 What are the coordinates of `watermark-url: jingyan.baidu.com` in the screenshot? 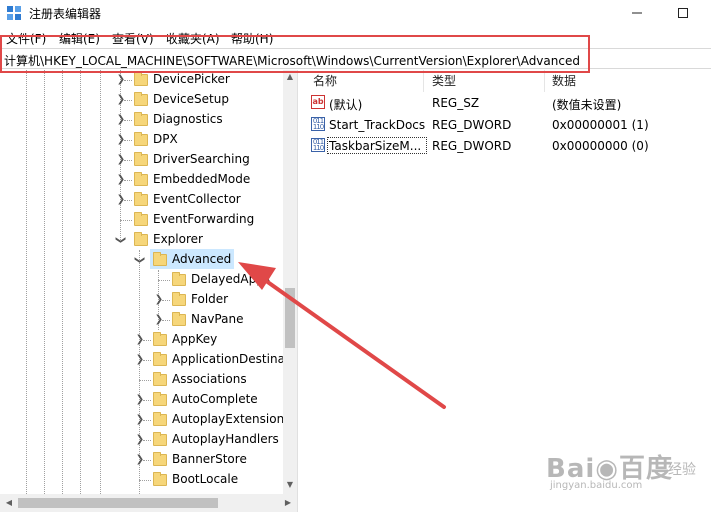 It's located at (596, 485).